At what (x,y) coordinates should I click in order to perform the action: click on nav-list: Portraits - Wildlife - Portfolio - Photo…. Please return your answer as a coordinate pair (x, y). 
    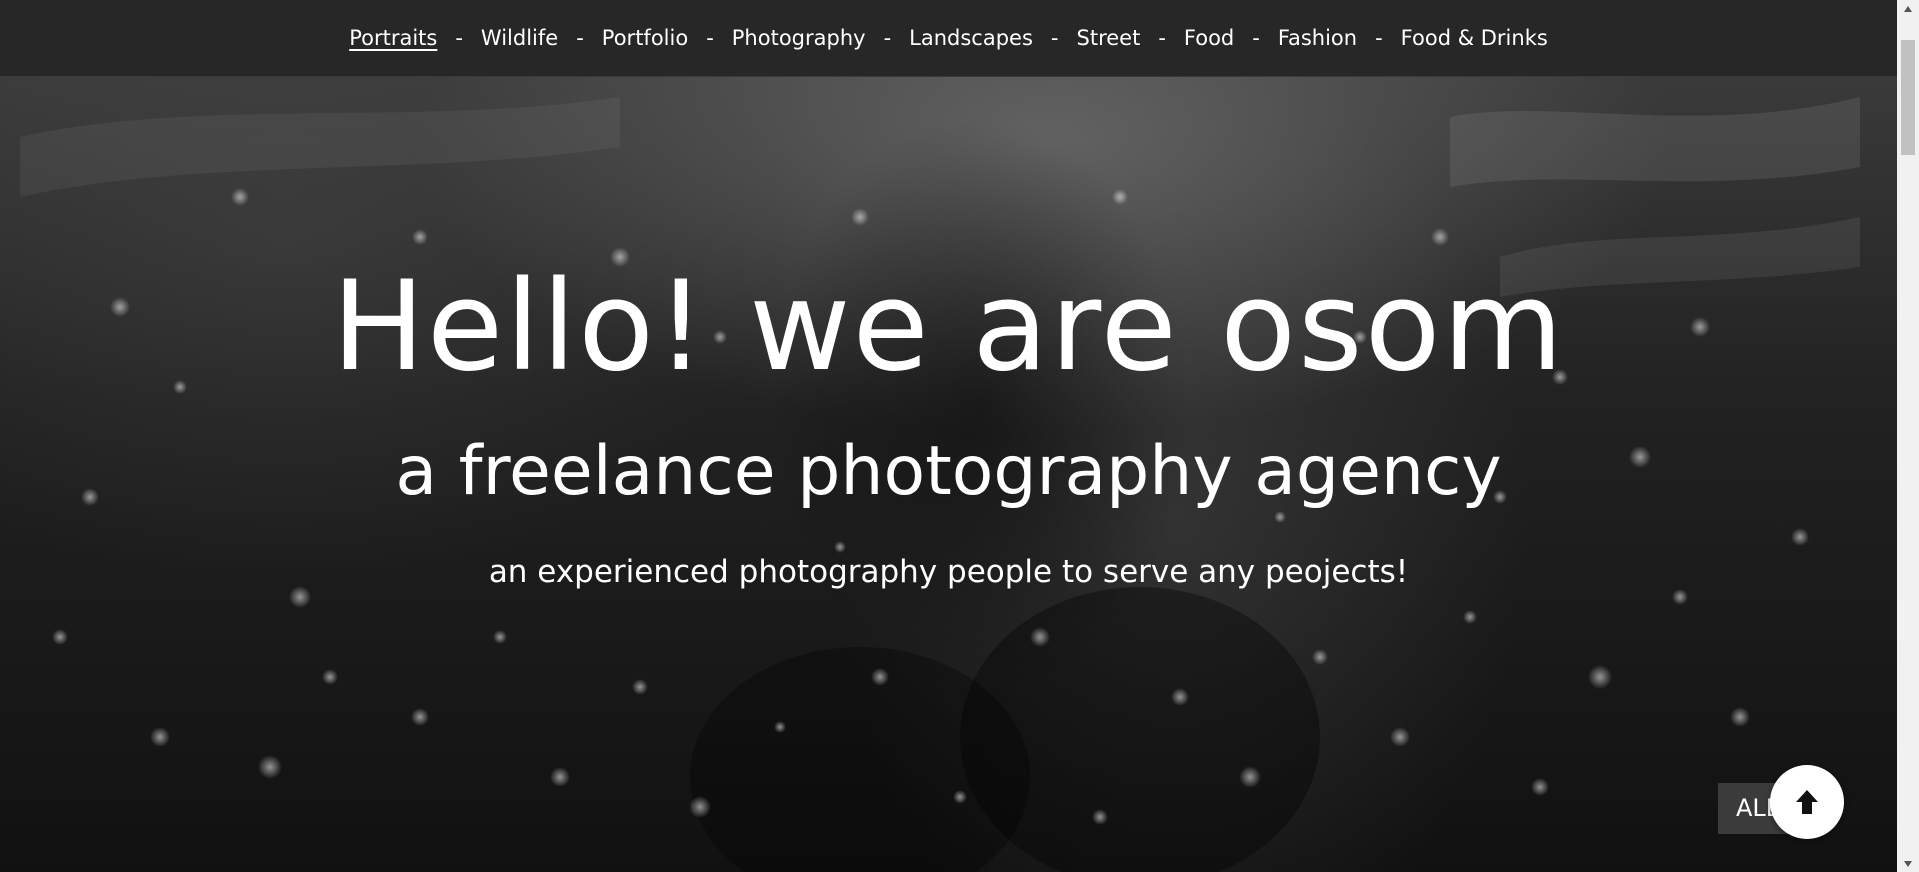
    Looking at the image, I should click on (948, 38).